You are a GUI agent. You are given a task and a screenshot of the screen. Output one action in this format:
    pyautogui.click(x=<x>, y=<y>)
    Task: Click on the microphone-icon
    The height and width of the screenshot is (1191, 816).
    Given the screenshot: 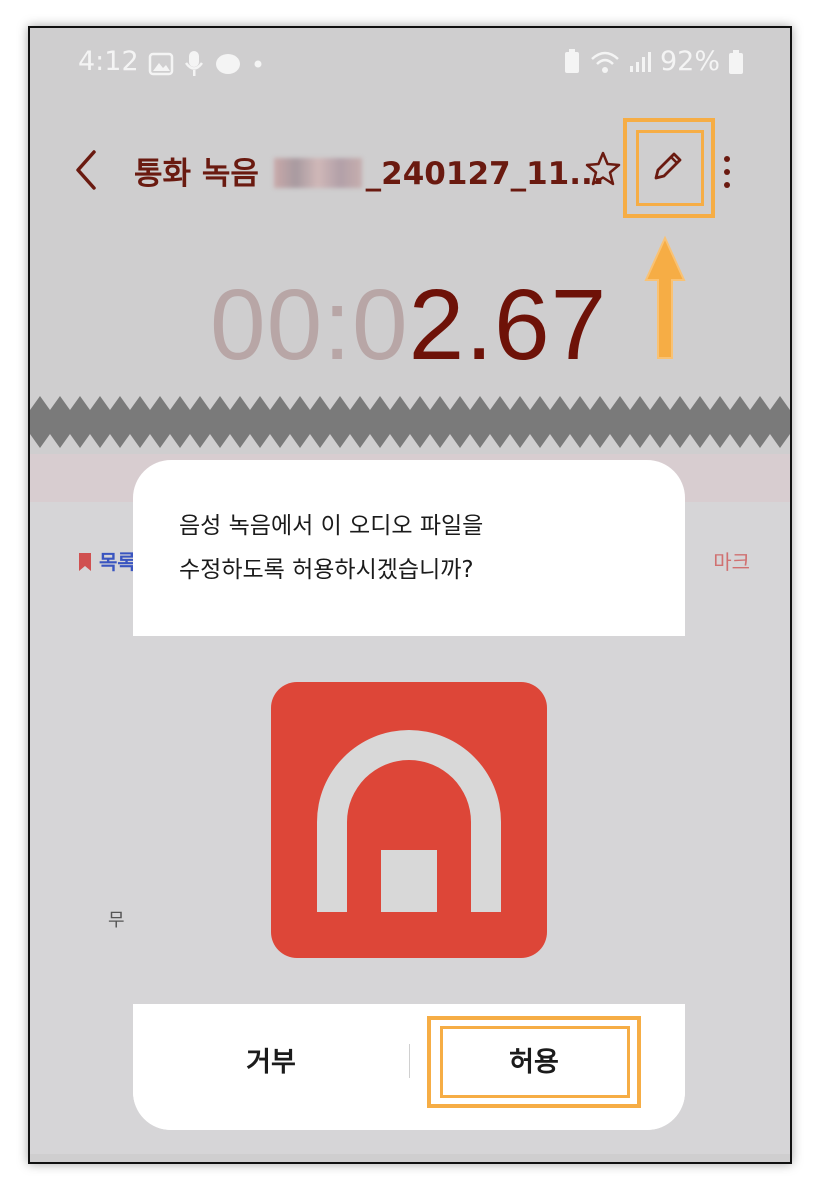 What is the action you would take?
    pyautogui.click(x=194, y=63)
    